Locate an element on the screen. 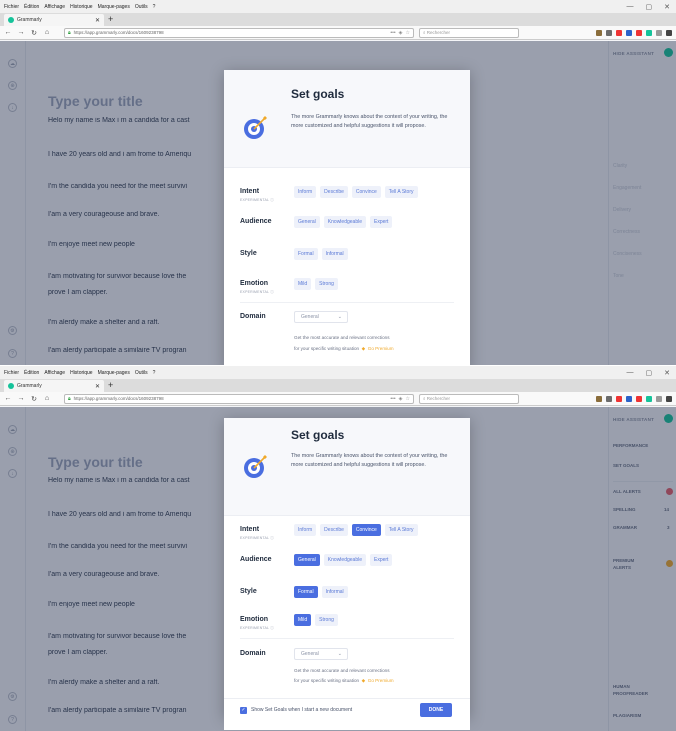 This screenshot has height=731, width=676. audience-options: General Knowledgeable Expert is located at coordinates (343, 222).